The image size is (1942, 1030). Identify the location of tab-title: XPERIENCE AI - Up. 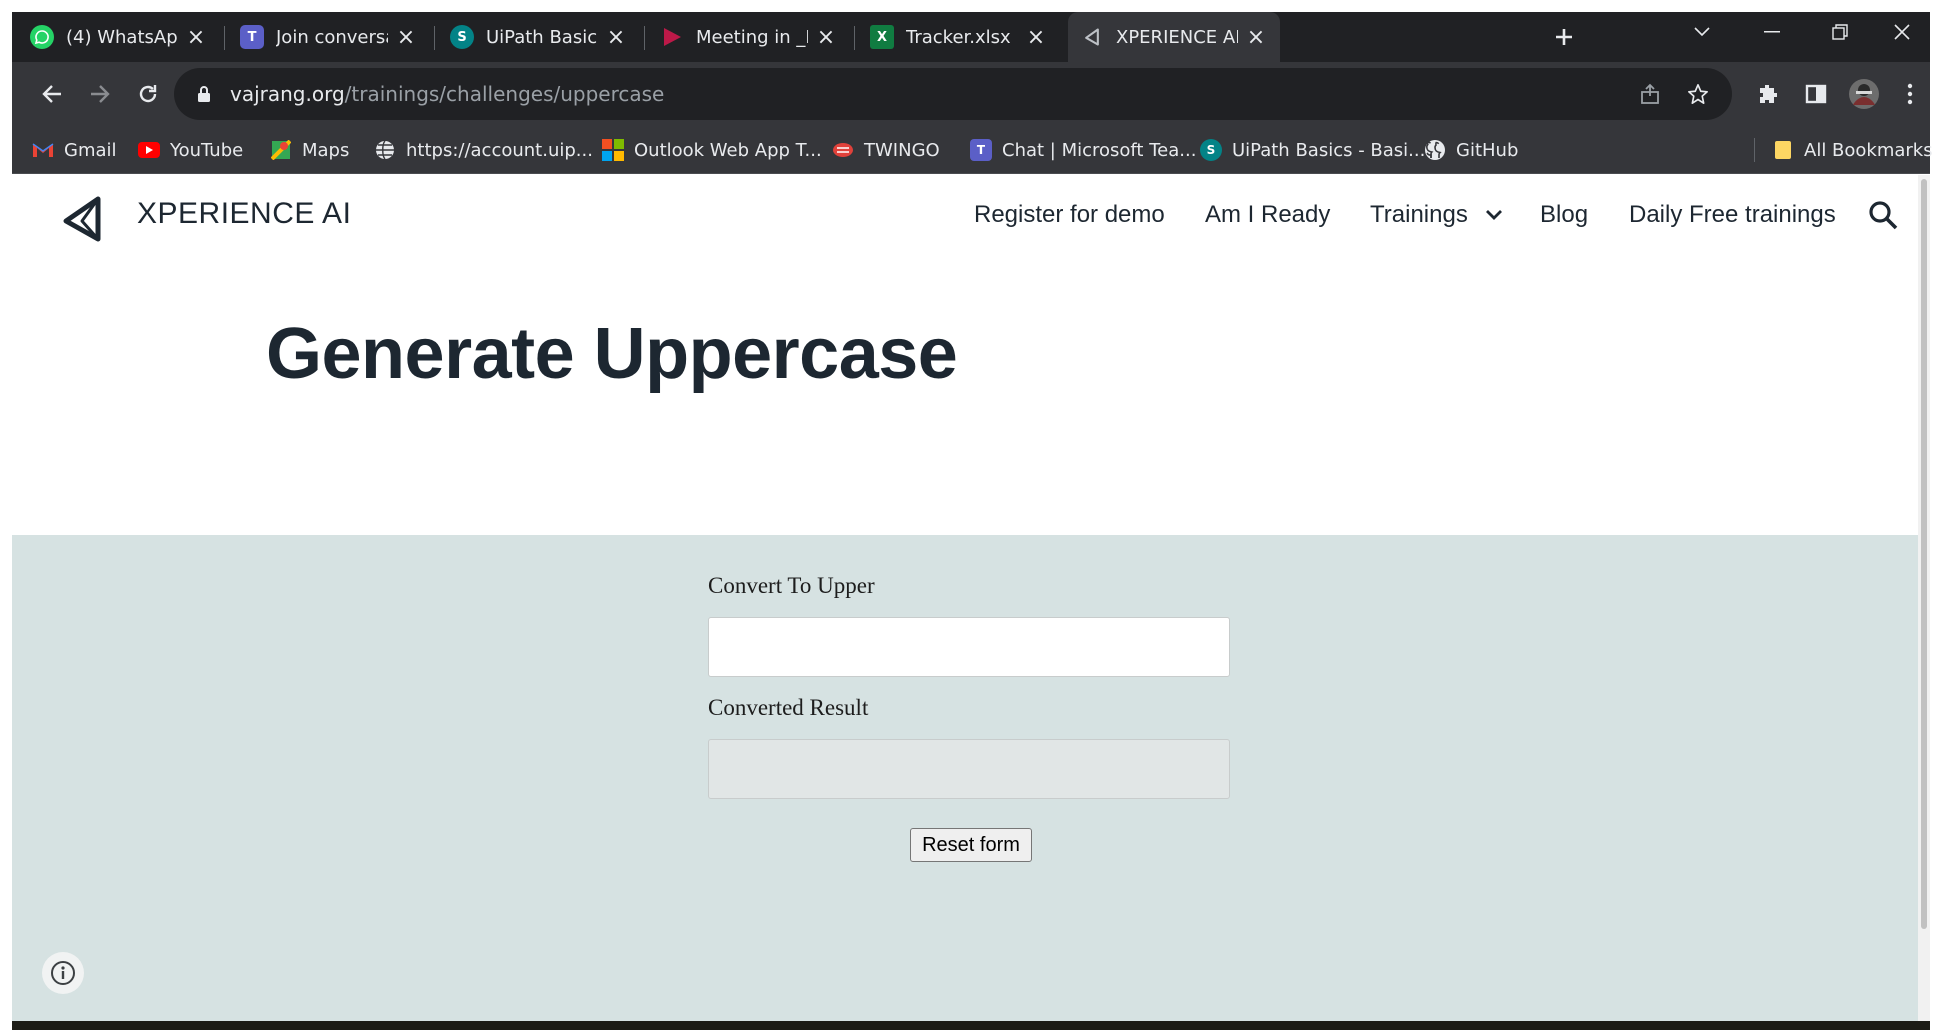
(1177, 37).